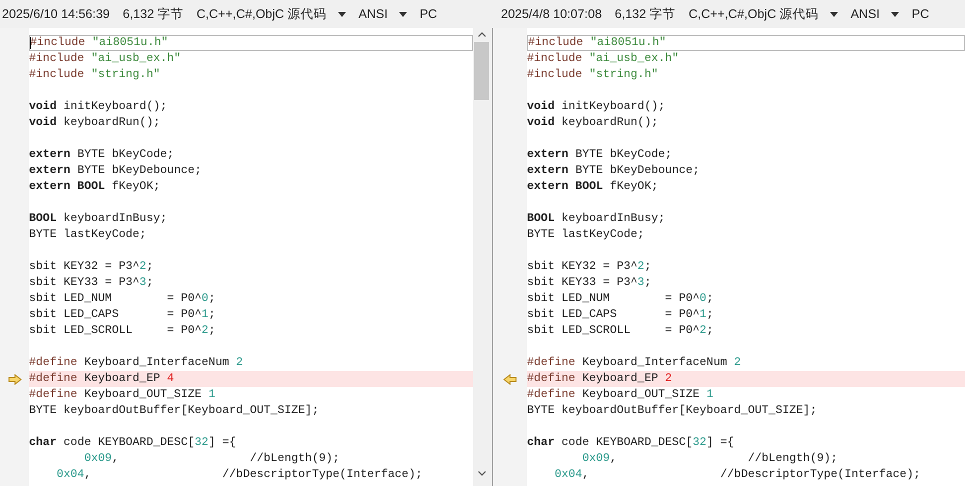 Image resolution: width=965 pixels, height=486 pixels. What do you see at coordinates (56, 14) in the screenshot?
I see `file-date: 2025/6/10 14:56:39` at bounding box center [56, 14].